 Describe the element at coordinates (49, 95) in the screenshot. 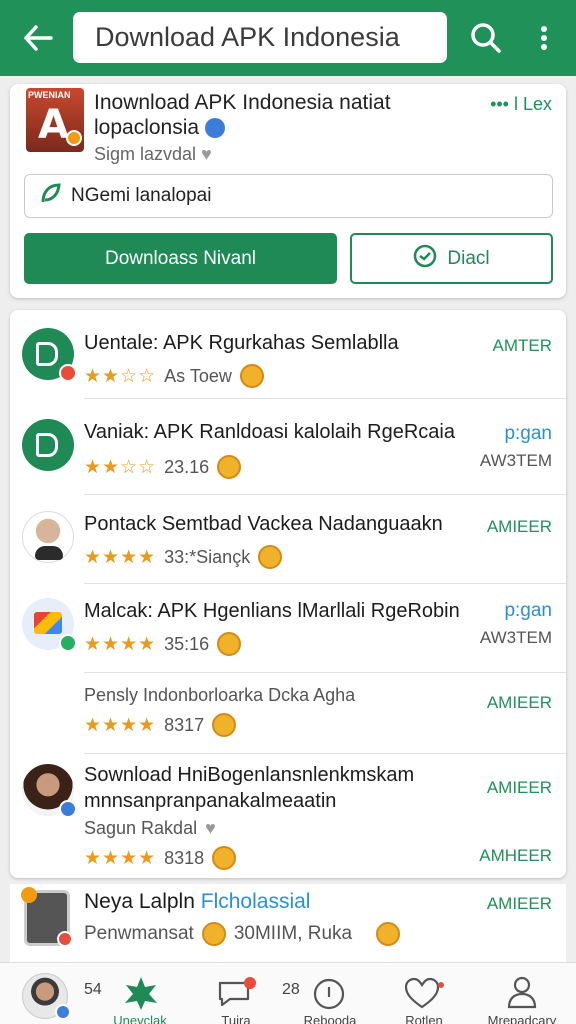

I see `logo-text: PWENIAN` at that location.